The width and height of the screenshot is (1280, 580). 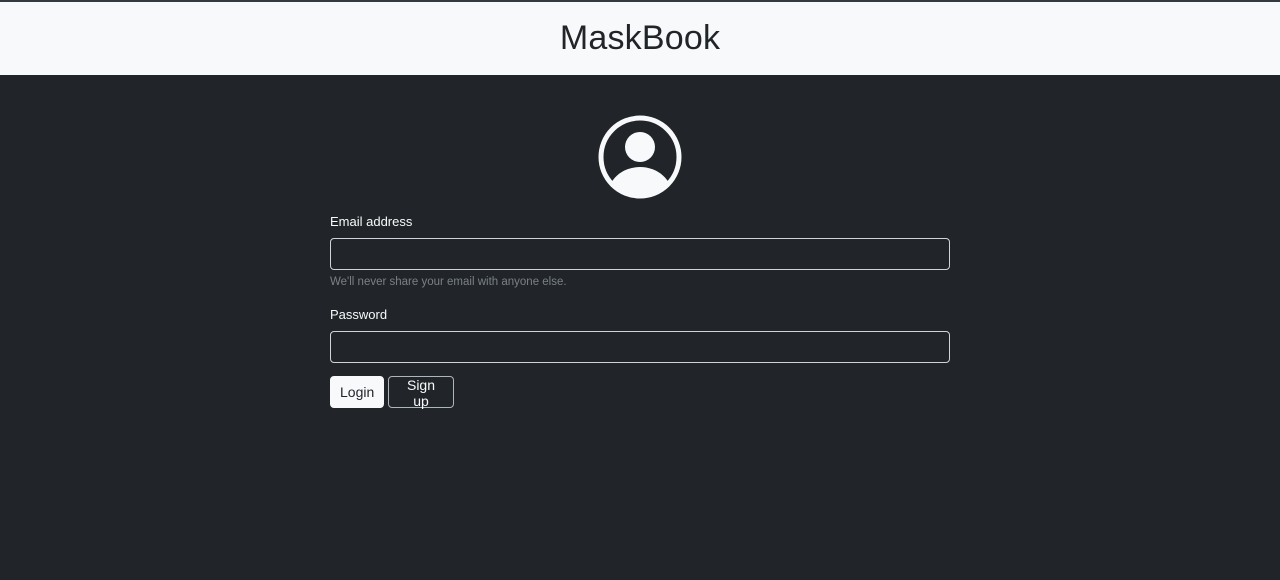 I want to click on password-field, so click(x=640, y=347).